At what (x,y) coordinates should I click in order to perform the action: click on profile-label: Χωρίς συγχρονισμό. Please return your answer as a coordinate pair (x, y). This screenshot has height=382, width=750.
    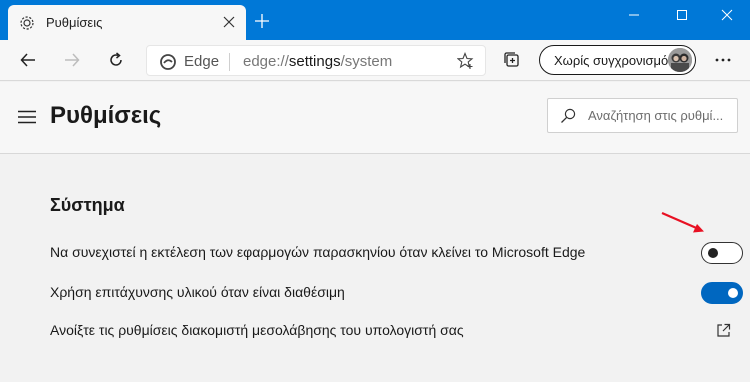
    Looking at the image, I should click on (611, 60).